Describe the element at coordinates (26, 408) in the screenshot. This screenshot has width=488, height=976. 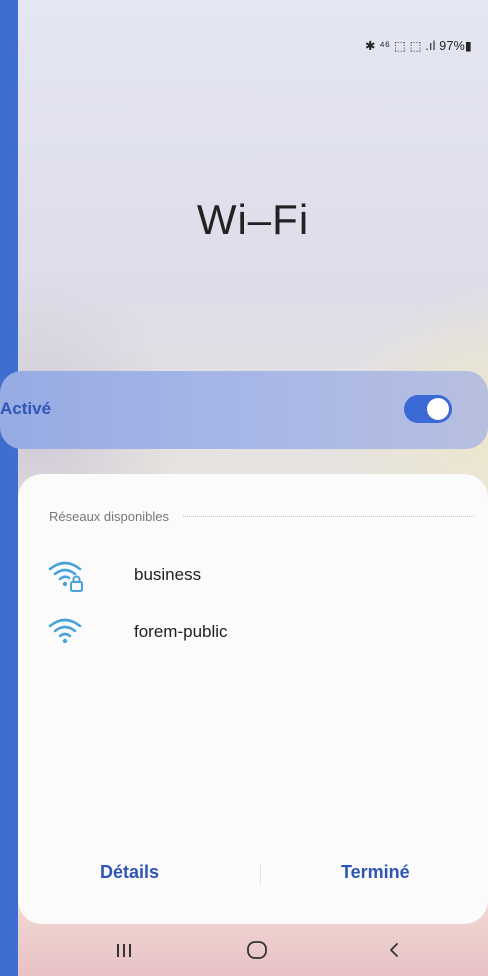
I see `wifi-toggle-label: Activé` at that location.